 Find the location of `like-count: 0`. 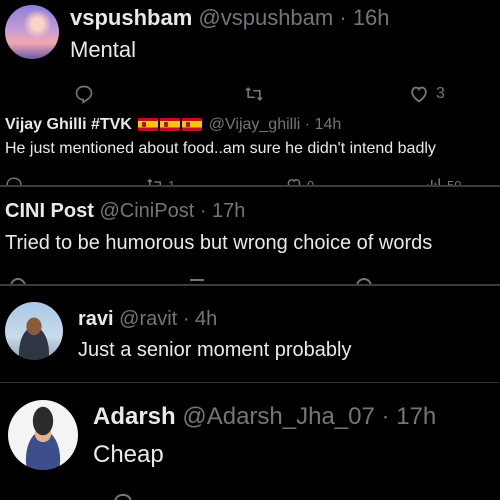

like-count: 0 is located at coordinates (311, 181).